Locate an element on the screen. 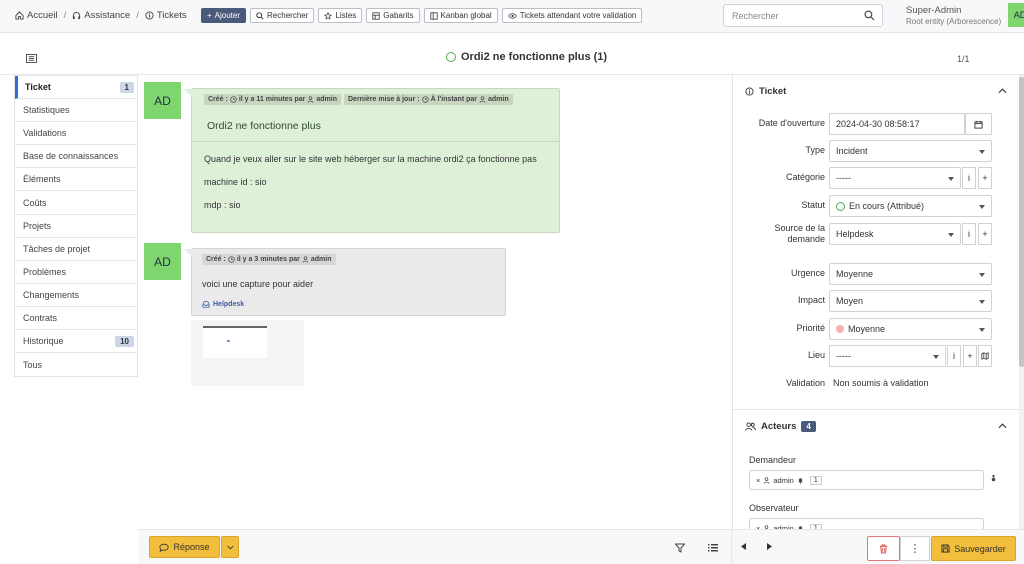 This screenshot has width=1024, height=564. source-info-button: i is located at coordinates (969, 234).